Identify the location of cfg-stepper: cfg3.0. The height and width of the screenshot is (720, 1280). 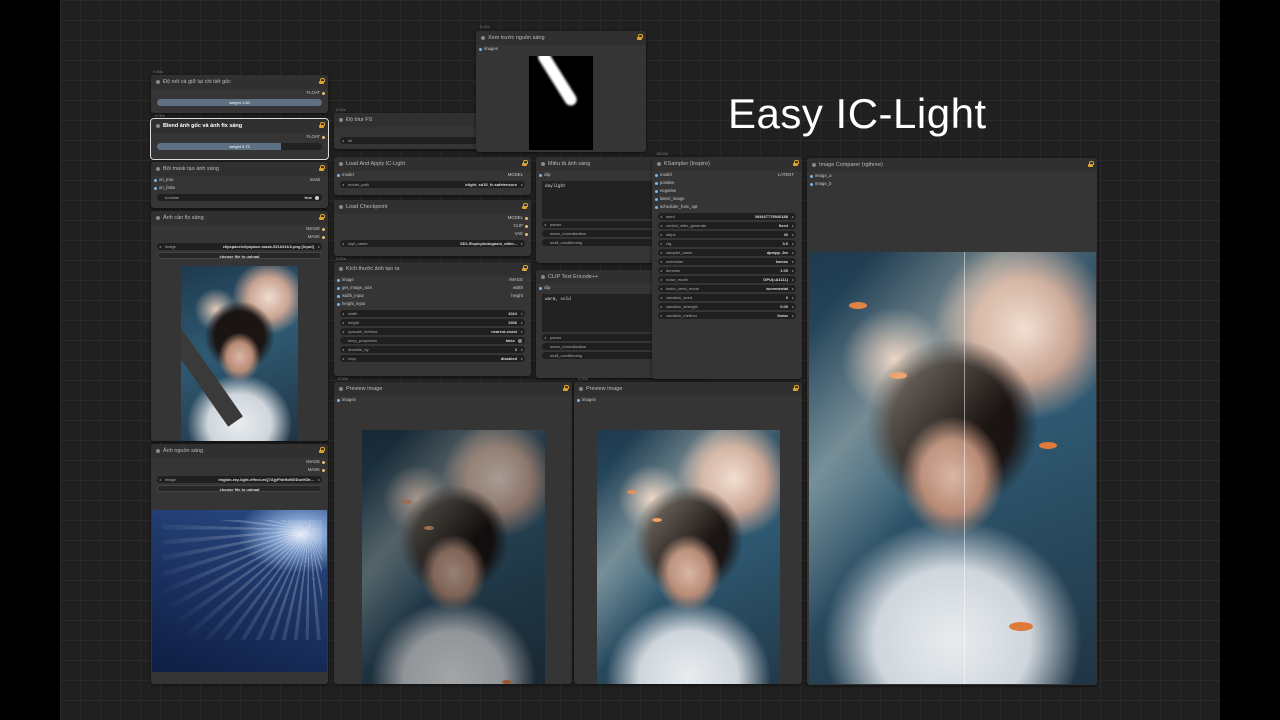
(727, 243).